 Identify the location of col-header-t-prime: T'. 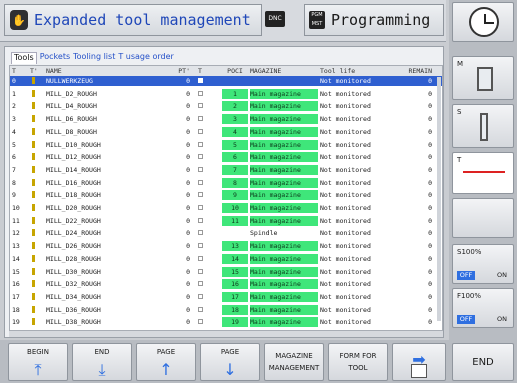
(37, 71).